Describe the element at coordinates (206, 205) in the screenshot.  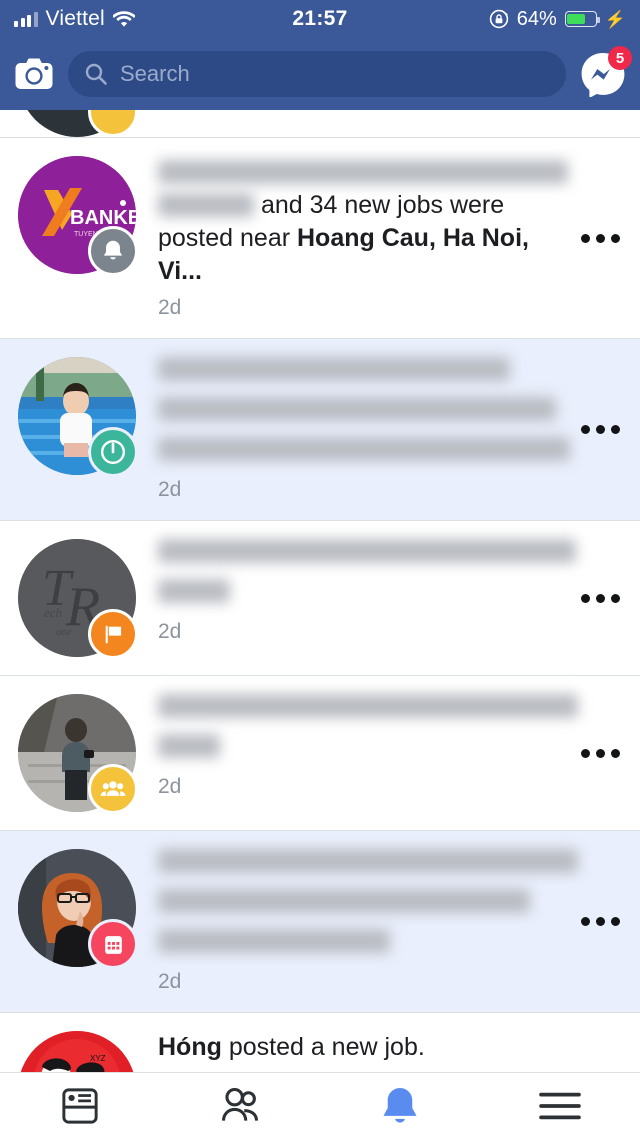
I see `blurred-text-inline: Bankers` at that location.